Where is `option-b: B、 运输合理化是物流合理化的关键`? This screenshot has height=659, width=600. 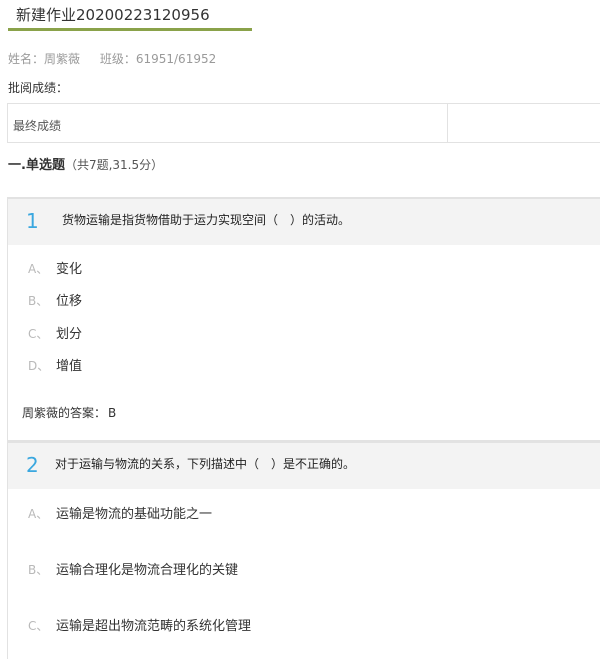
option-b: B、 运输合理化是物流合理化的关键 is located at coordinates (133, 568).